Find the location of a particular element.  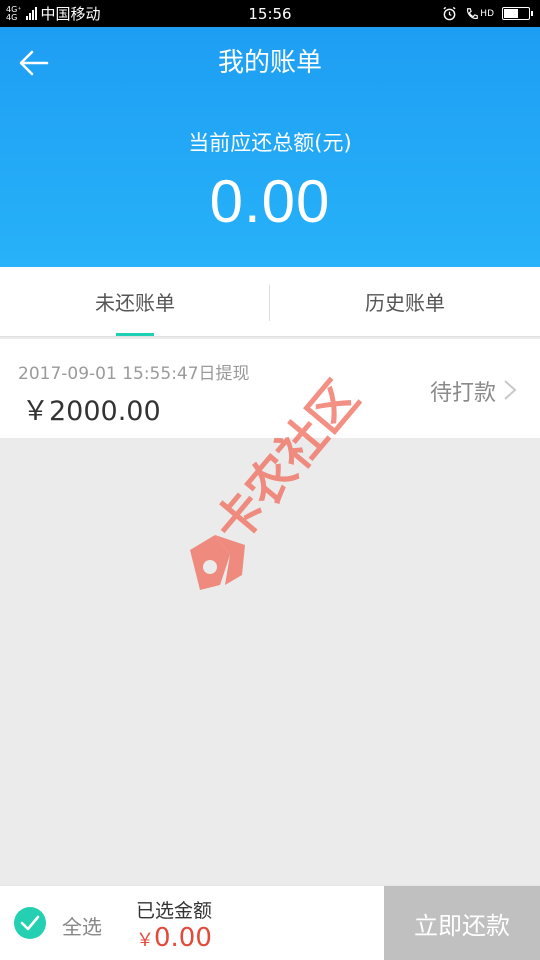

bill-amount: ￥2000.00 is located at coordinates (91, 411).